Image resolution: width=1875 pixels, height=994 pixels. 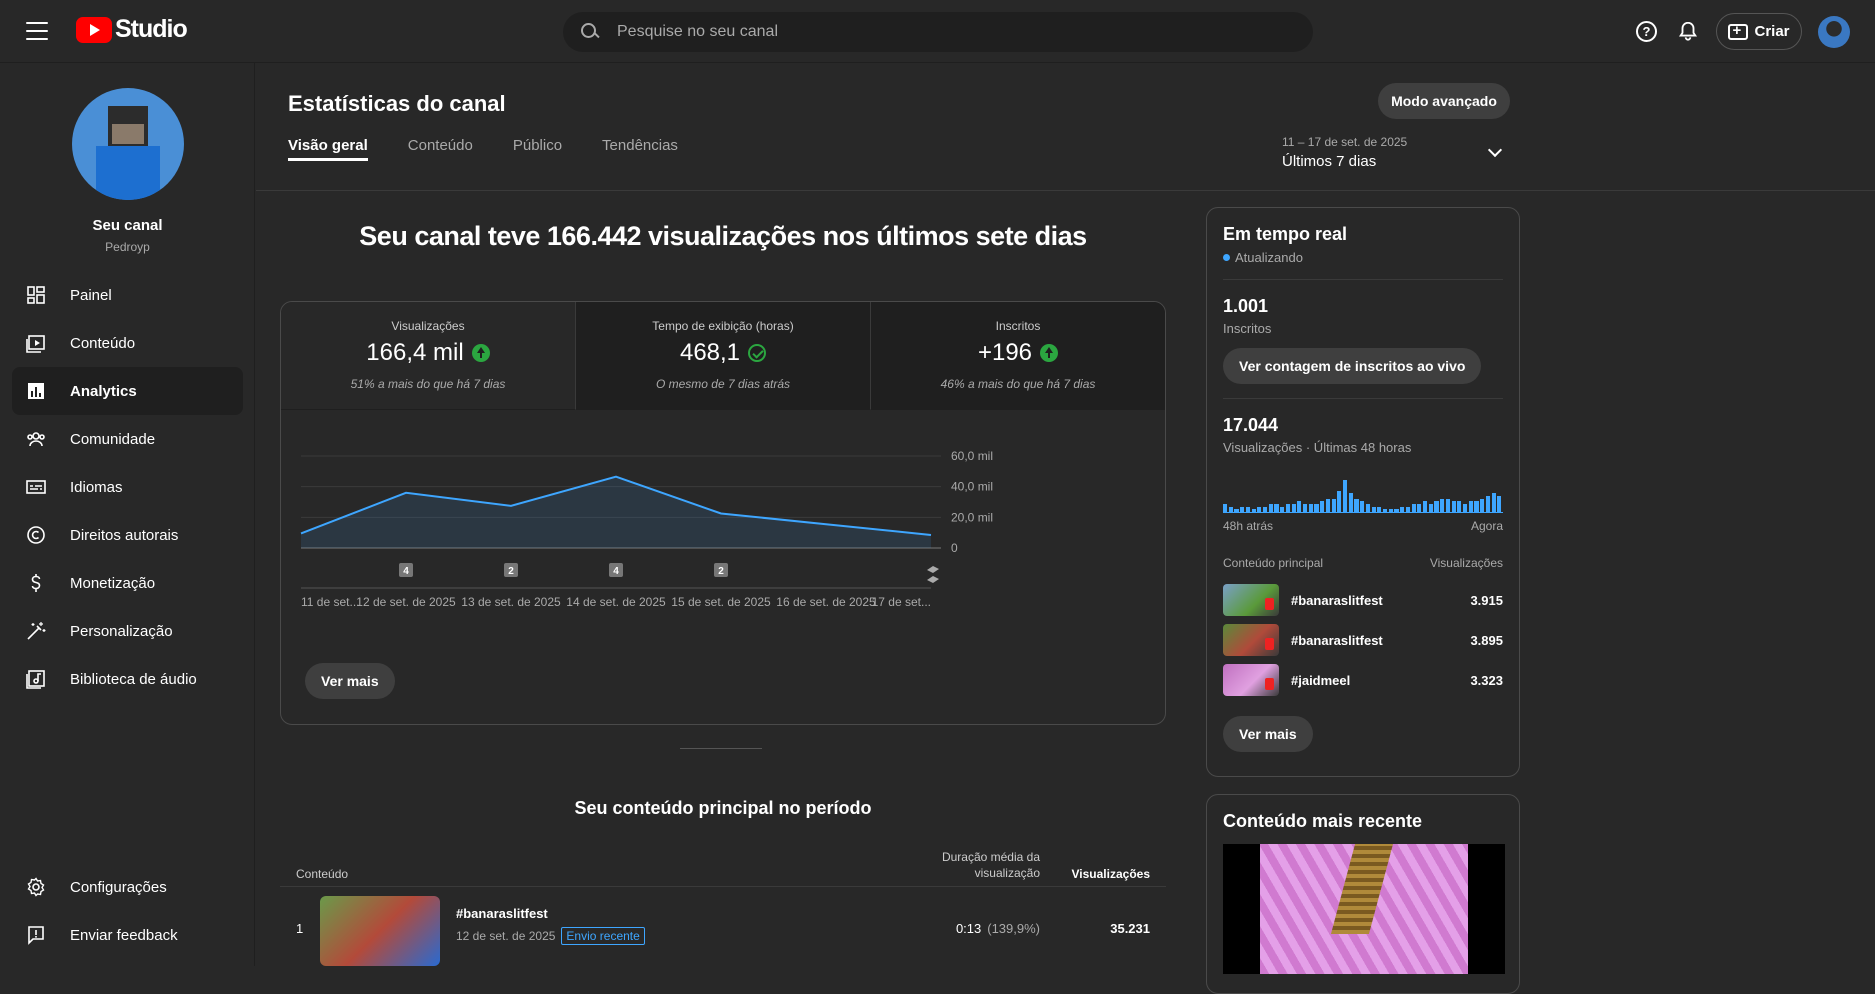 I want to click on community-icon, so click(x=36, y=439).